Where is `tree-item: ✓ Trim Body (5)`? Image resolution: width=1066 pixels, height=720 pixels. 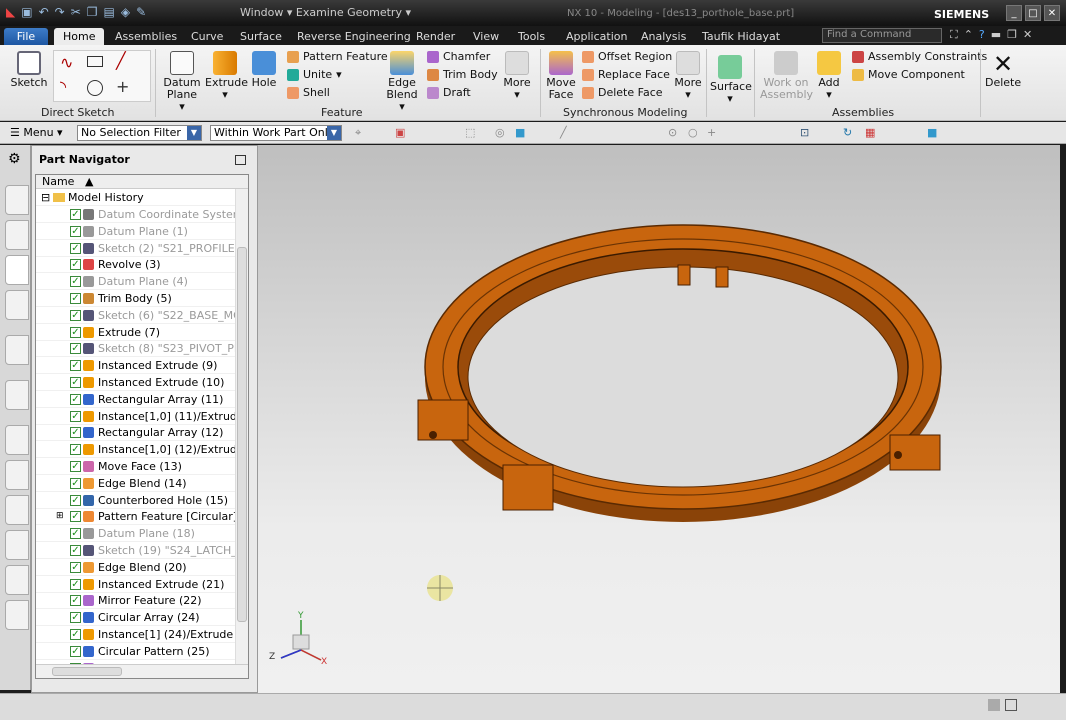
tree-item: ✓ Trim Body (5) is located at coordinates (136, 298).